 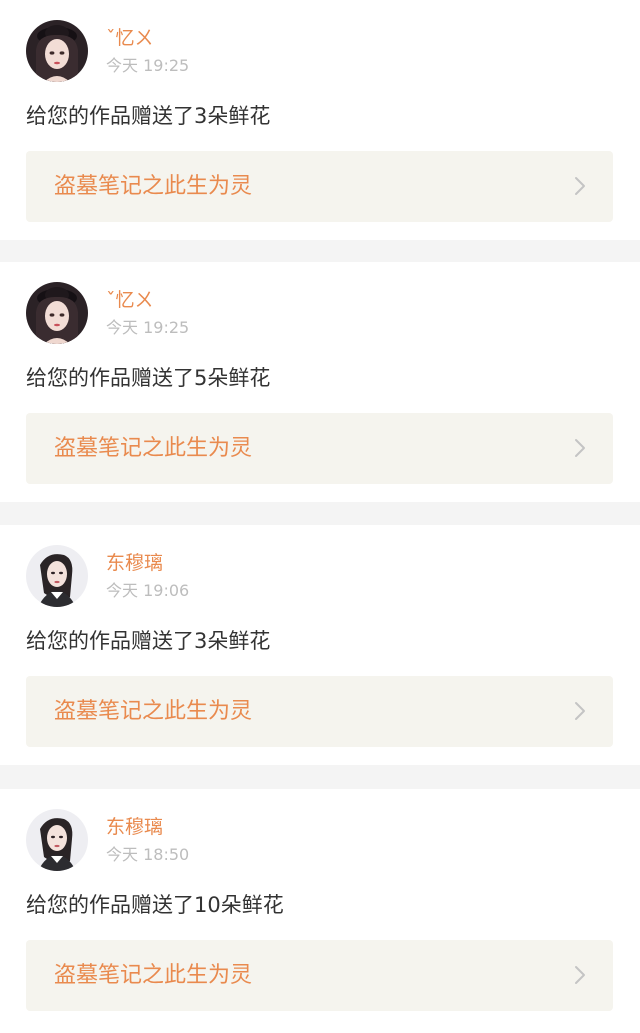 I want to click on timestamp: 今天 18:50, so click(x=148, y=854).